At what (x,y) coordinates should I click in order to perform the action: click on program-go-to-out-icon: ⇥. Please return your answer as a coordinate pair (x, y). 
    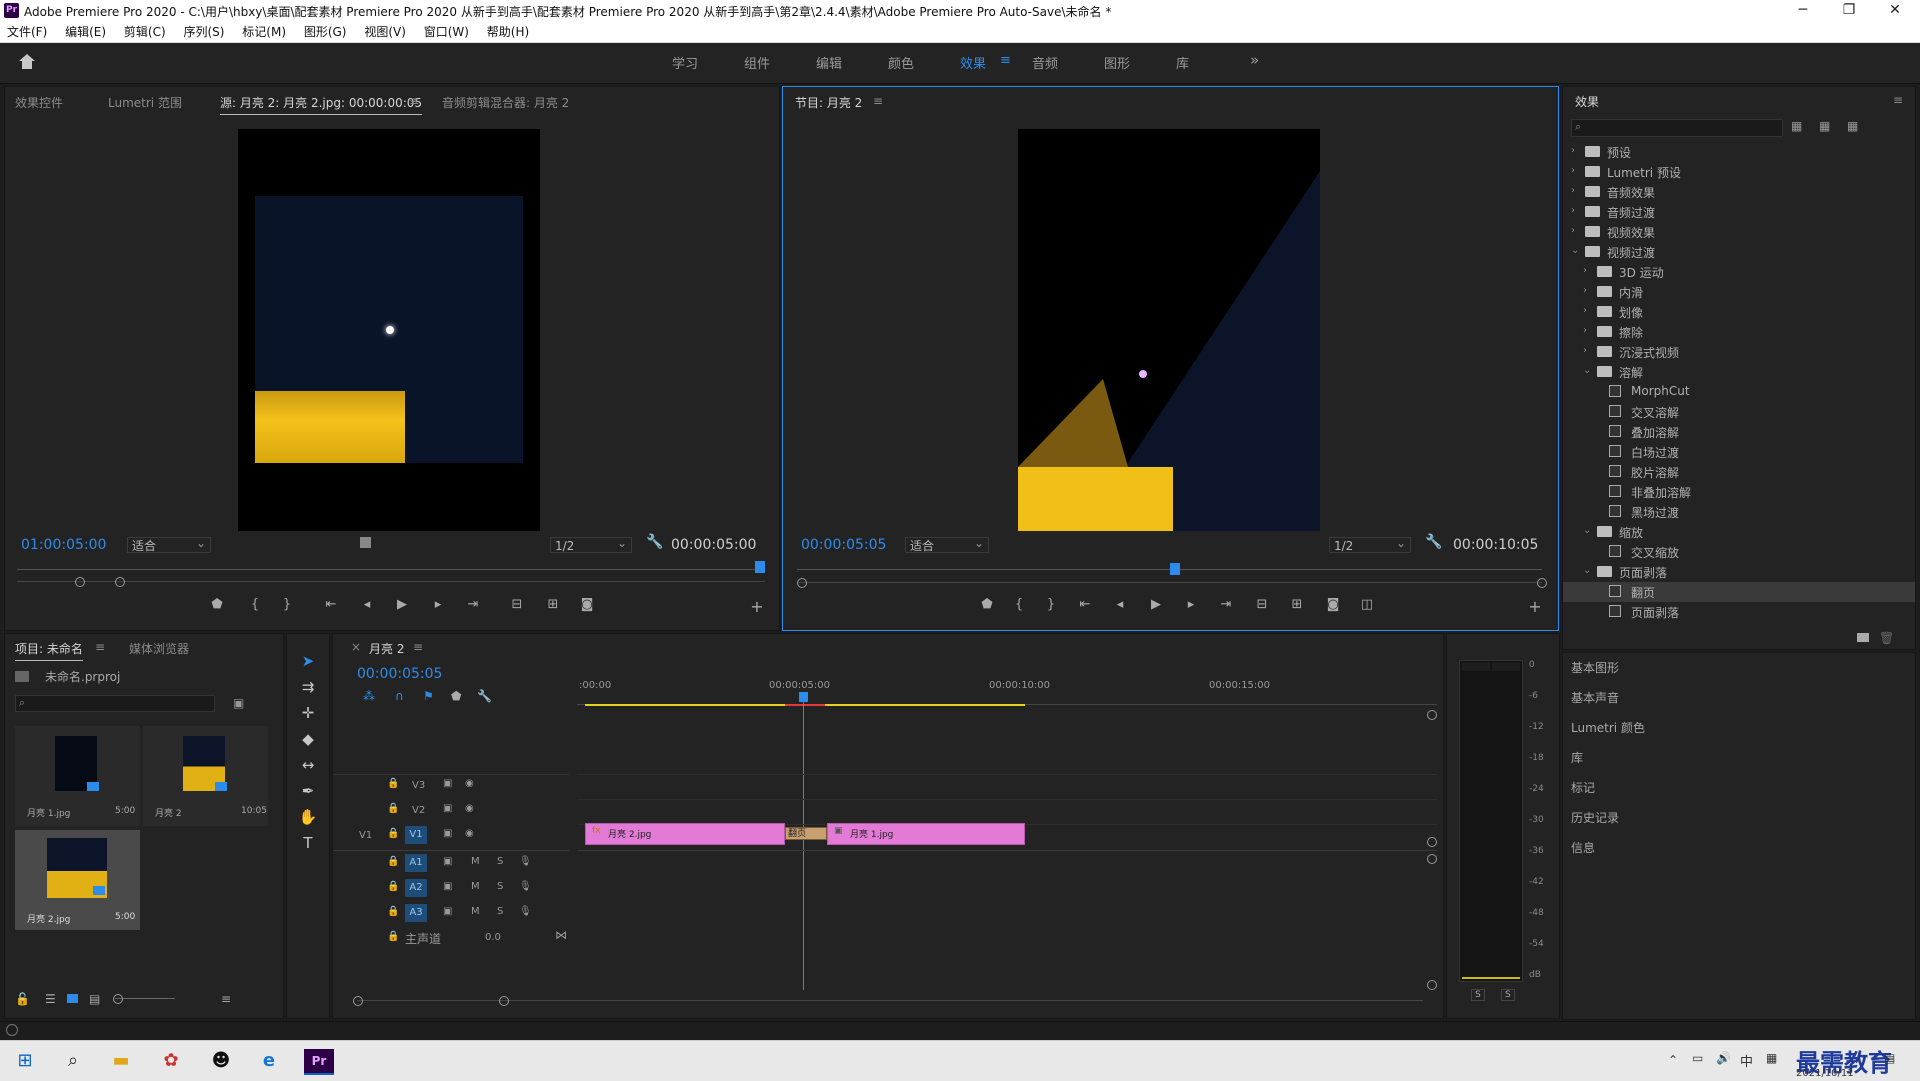
    Looking at the image, I should click on (1226, 604).